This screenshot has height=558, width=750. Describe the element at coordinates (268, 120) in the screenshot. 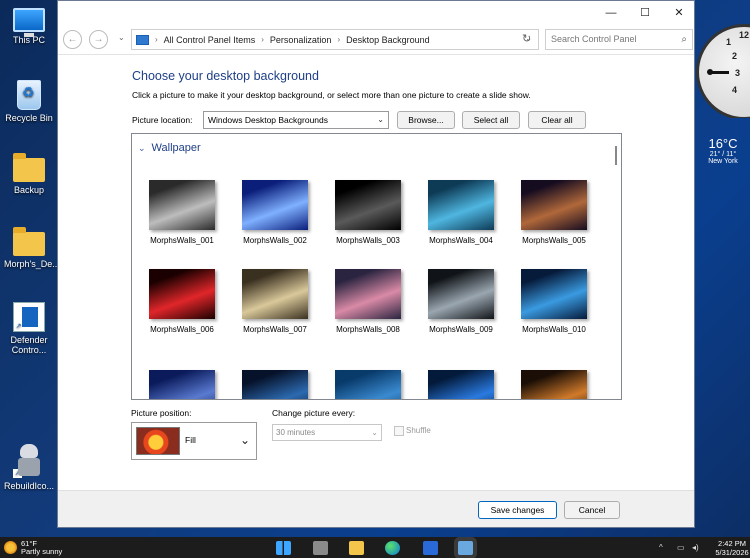

I see `picture-location-value: Windows Desktop Backgrounds` at that location.